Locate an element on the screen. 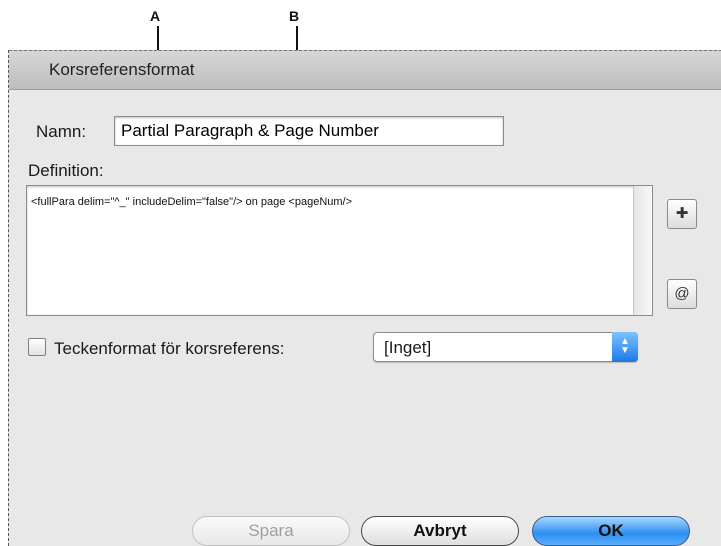  dialog-title: Korsreferensformat is located at coordinates (122, 69).